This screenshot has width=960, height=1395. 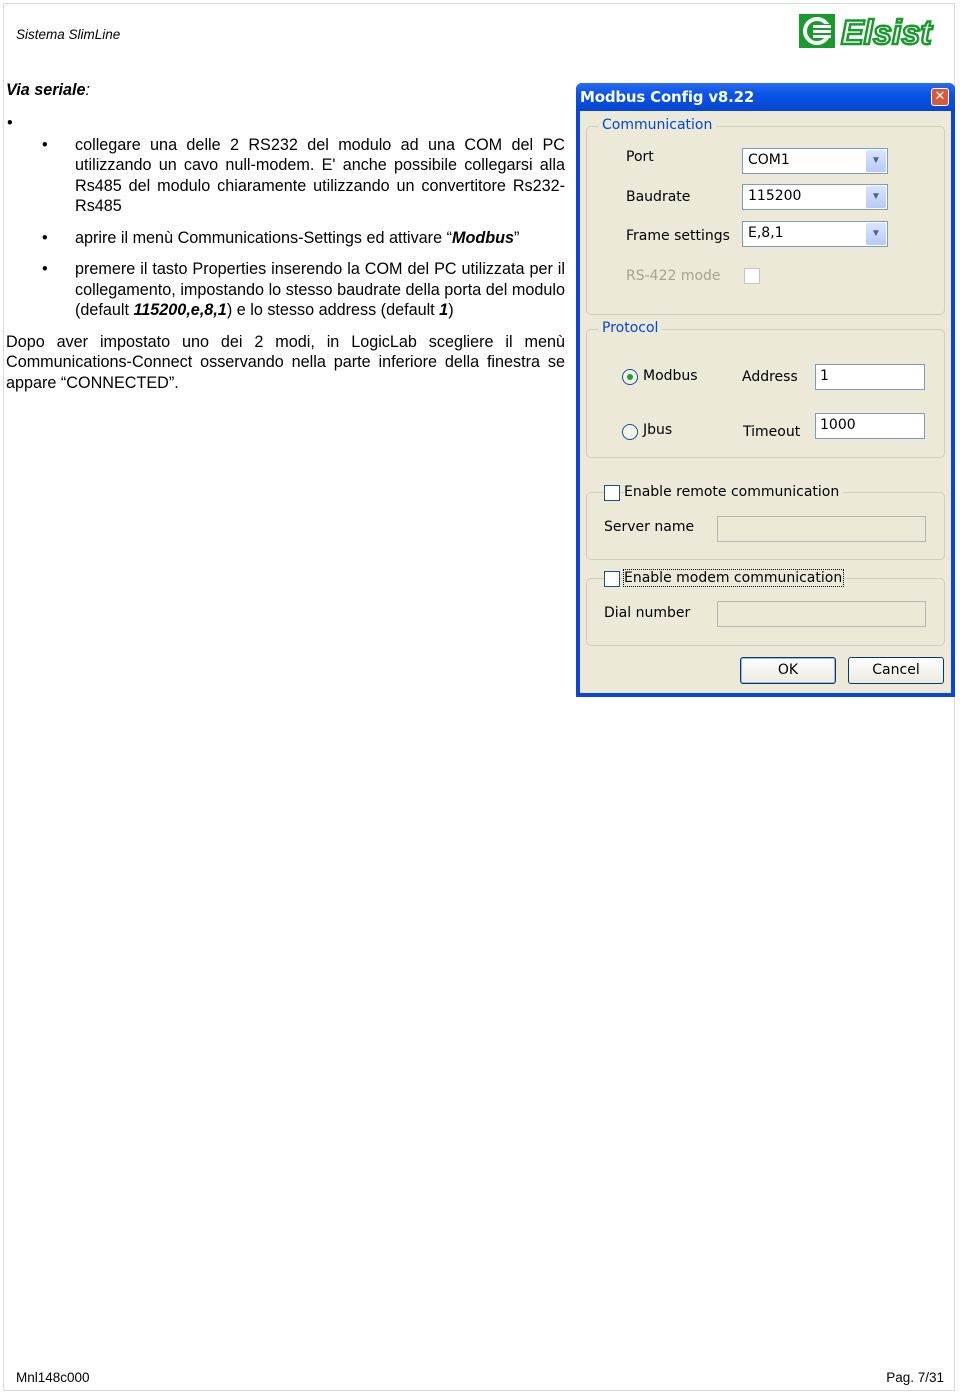 I want to click on rs422-mode-checkbox, so click(x=752, y=276).